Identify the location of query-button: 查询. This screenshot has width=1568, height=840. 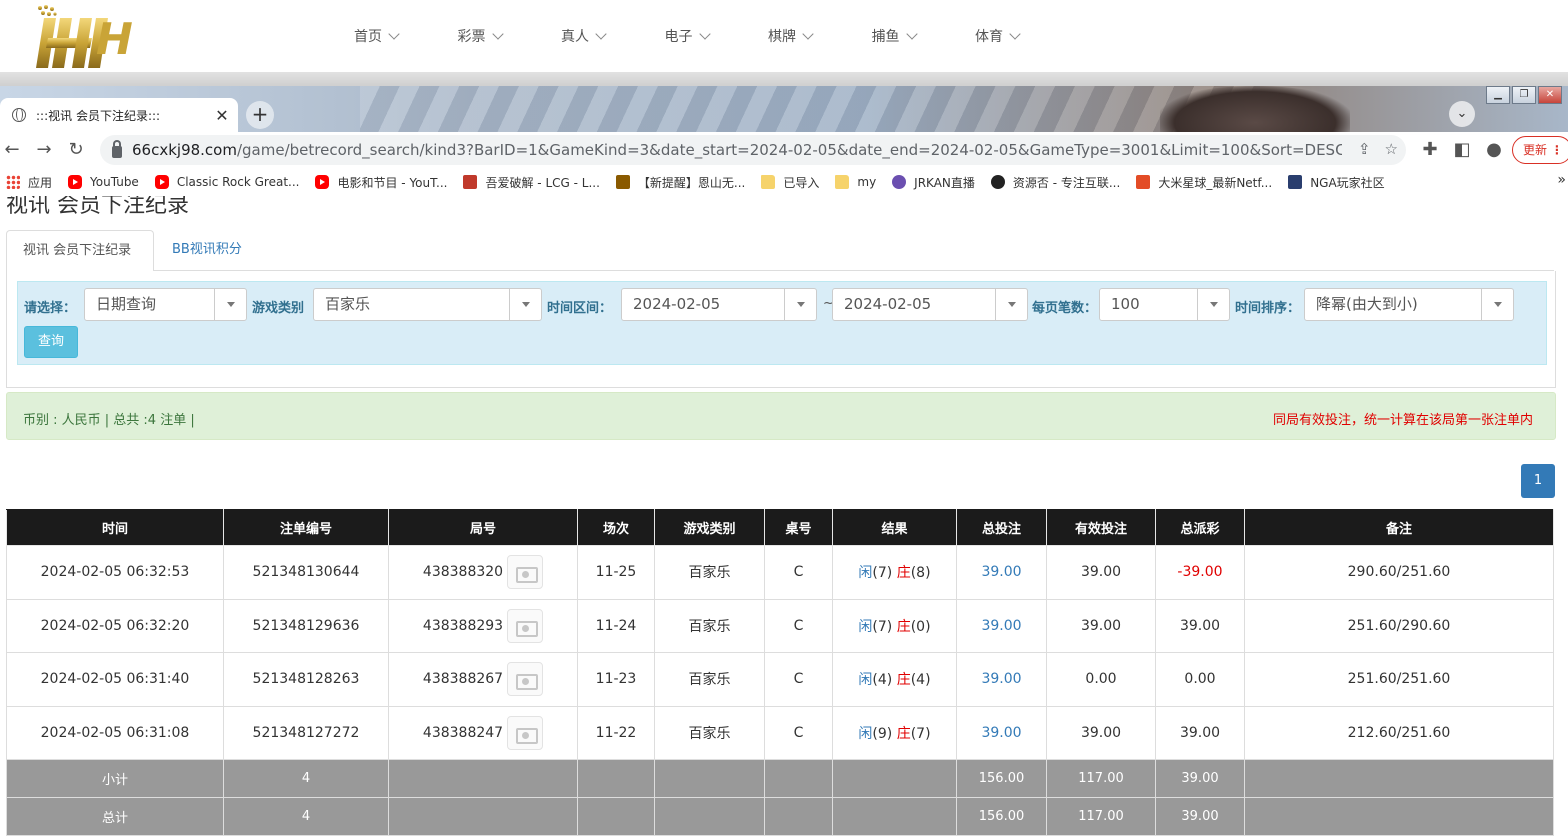
(51, 342).